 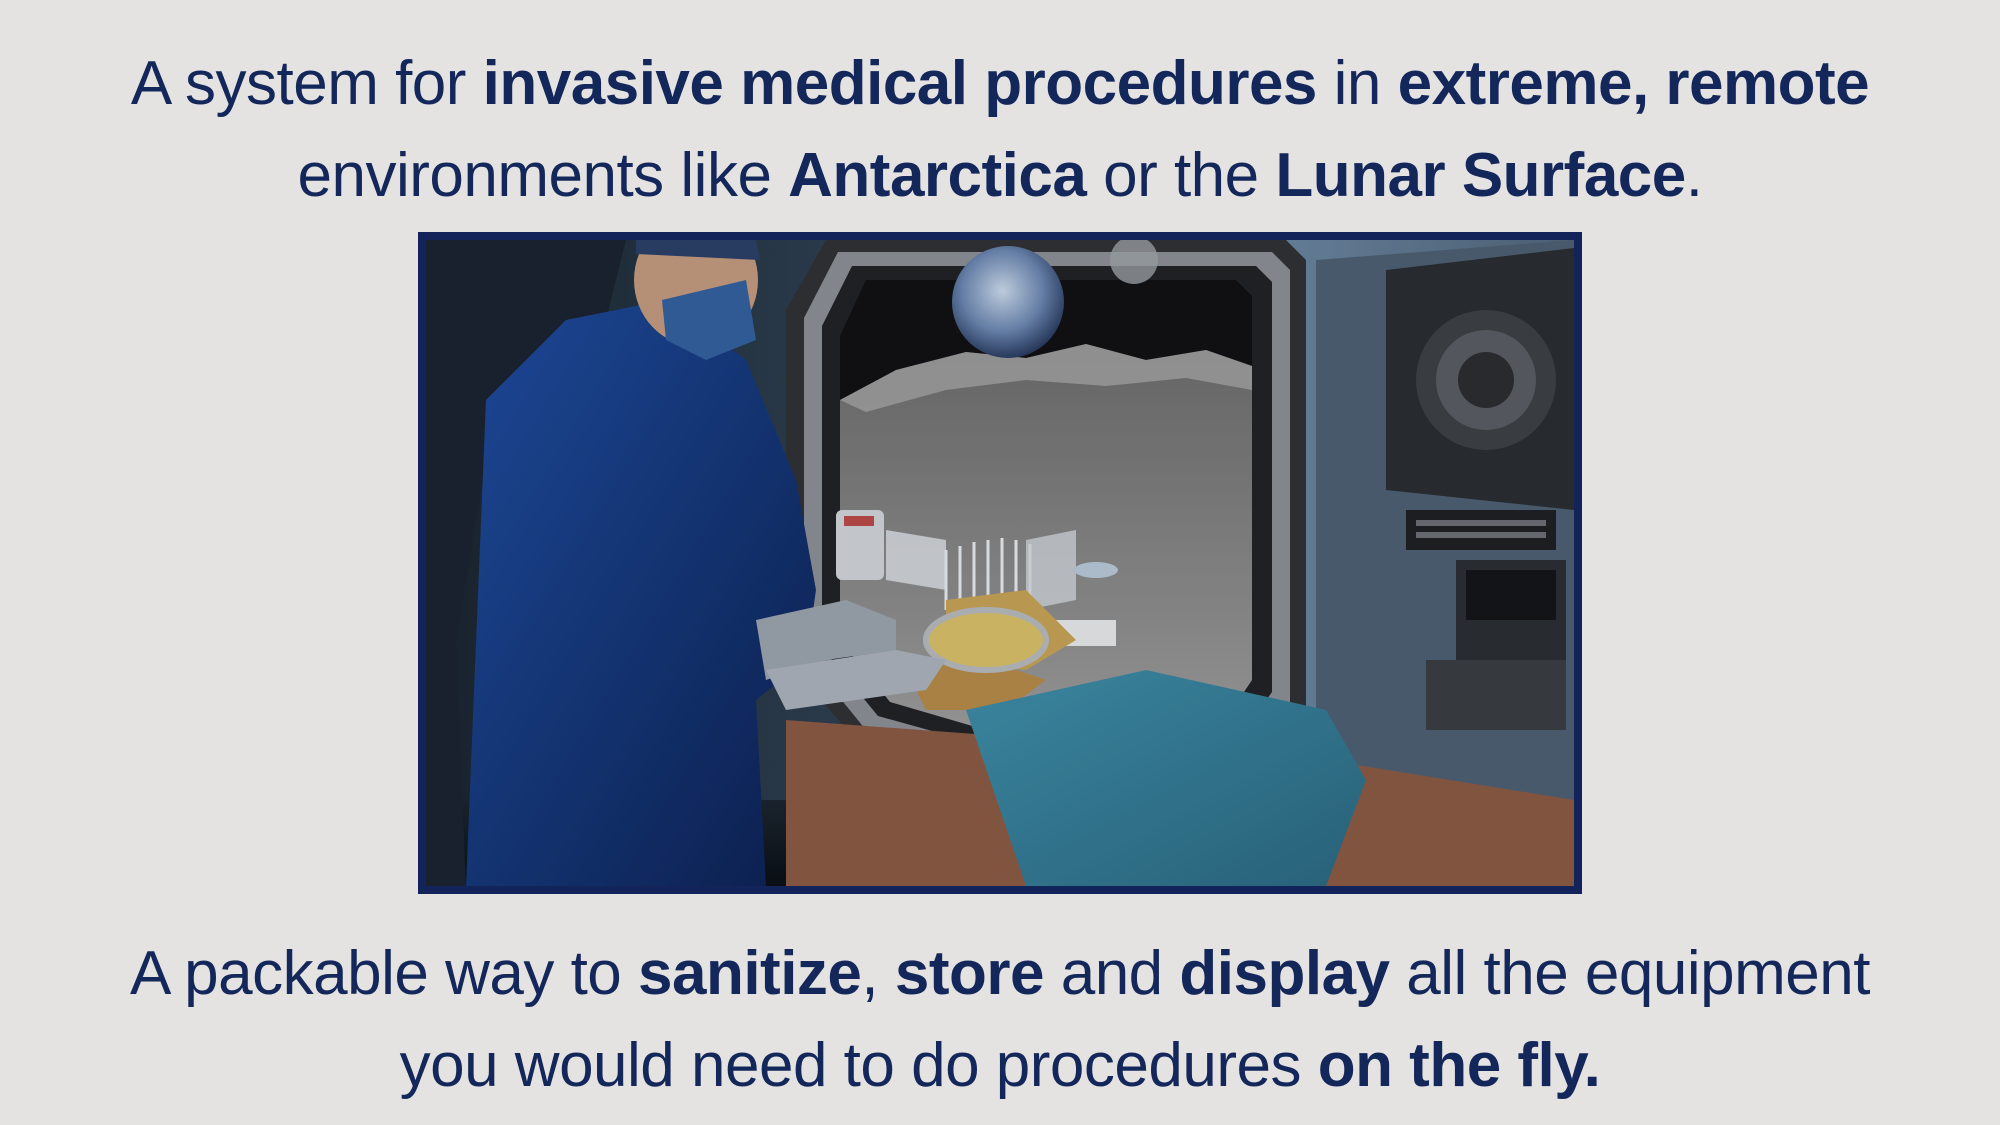 I want to click on headline-emphasis: Lunar Surface, so click(x=1480, y=175).